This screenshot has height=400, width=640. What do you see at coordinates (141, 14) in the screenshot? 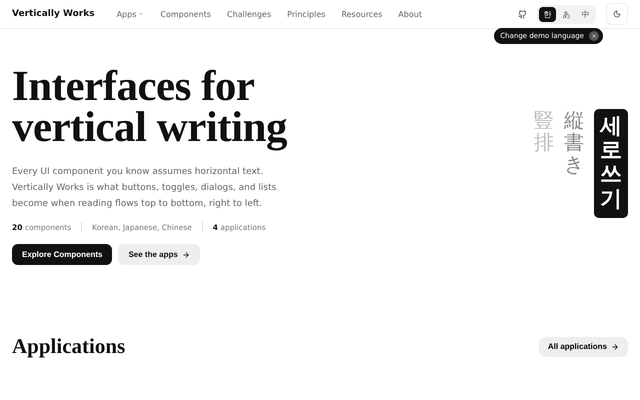
I see `chevron-down-icon` at bounding box center [141, 14].